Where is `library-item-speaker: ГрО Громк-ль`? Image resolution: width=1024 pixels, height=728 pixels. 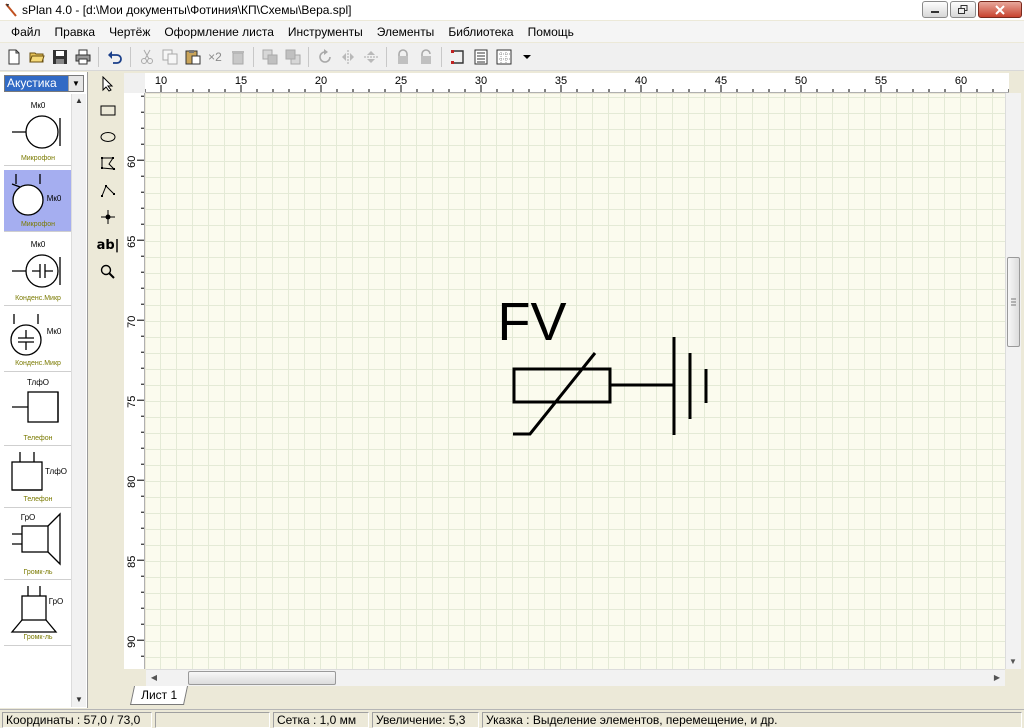 library-item-speaker: ГрО Громк-ль is located at coordinates (38, 545).